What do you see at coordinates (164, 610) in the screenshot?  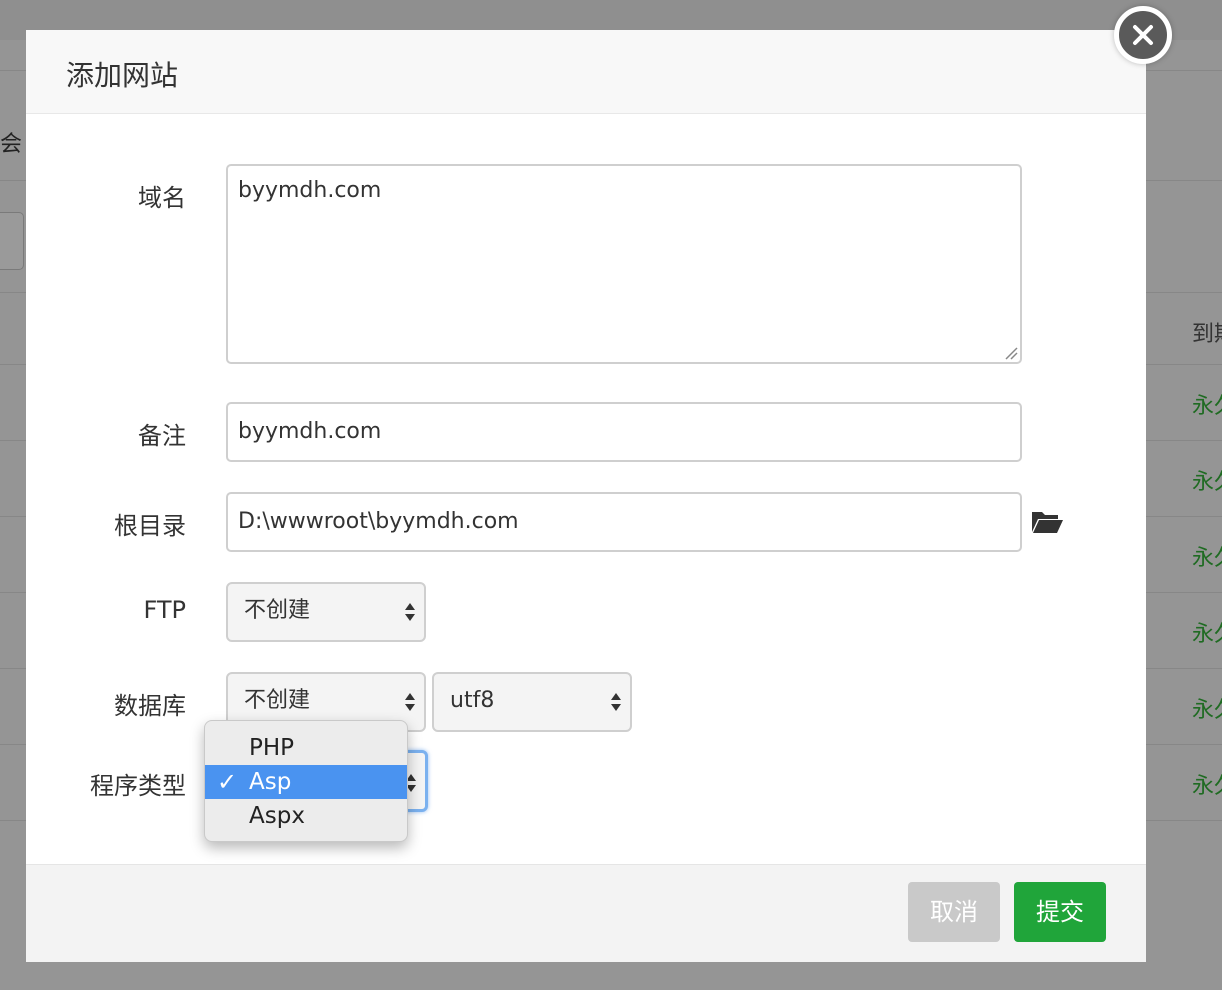 I see `ftp-label: FTP` at bounding box center [164, 610].